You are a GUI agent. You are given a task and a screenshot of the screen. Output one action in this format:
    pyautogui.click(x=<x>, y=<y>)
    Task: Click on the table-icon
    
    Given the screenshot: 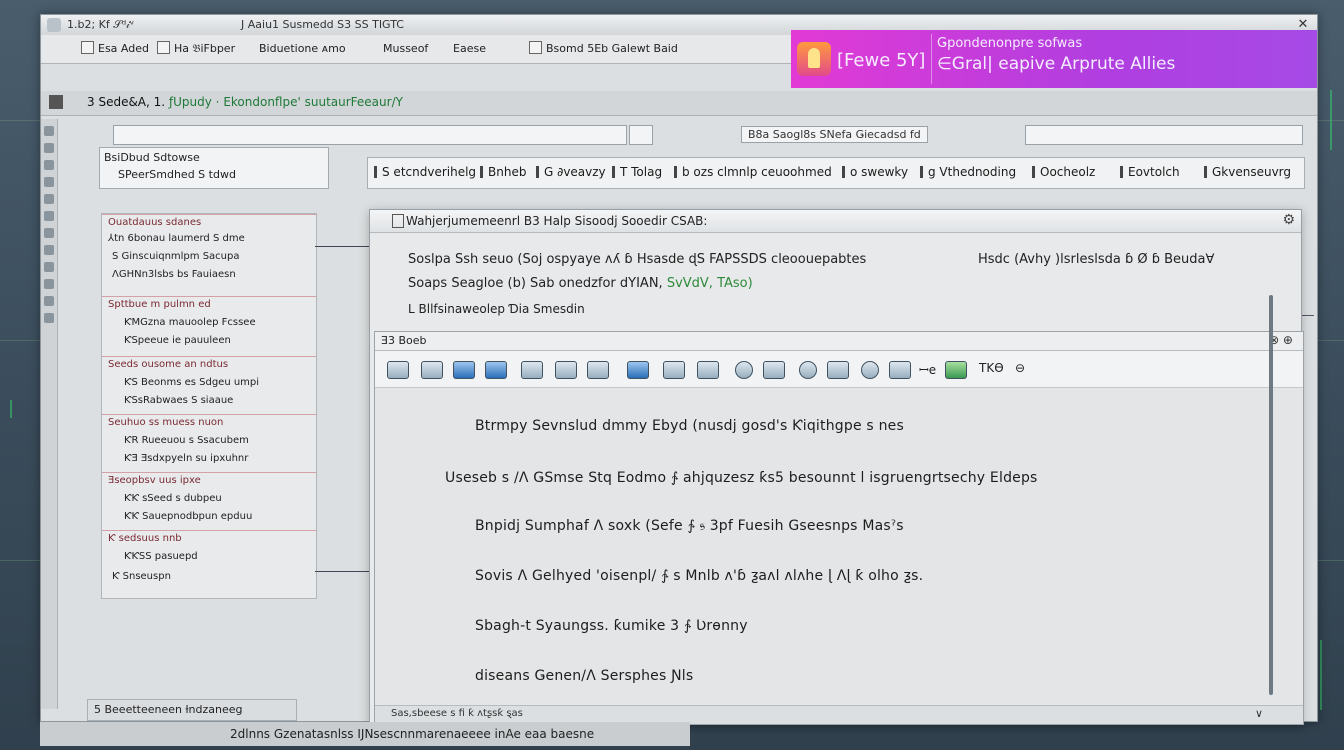 What is the action you would take?
    pyautogui.click(x=432, y=370)
    